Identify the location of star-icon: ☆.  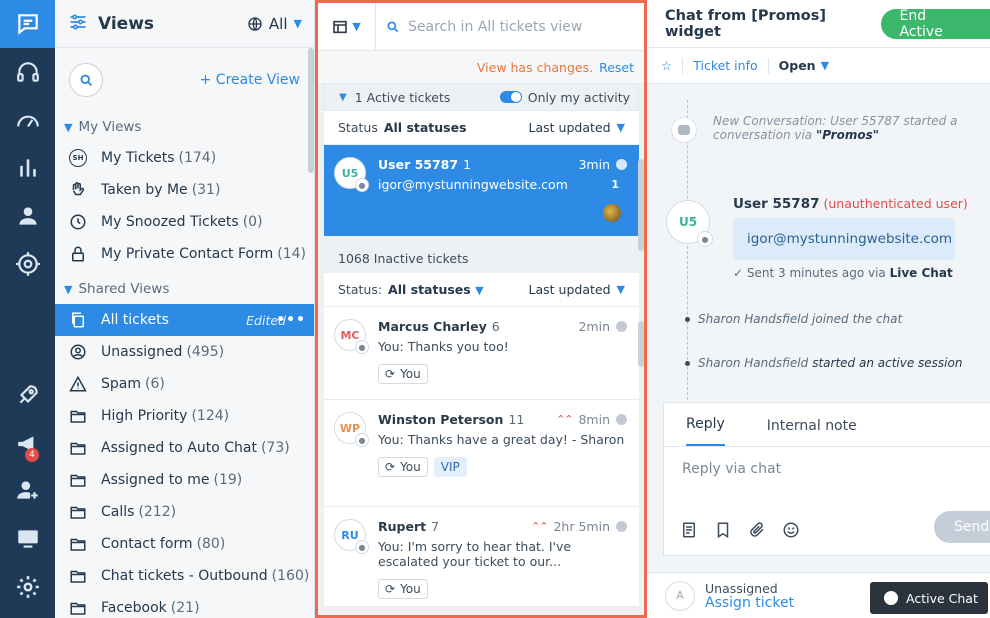
(666, 65).